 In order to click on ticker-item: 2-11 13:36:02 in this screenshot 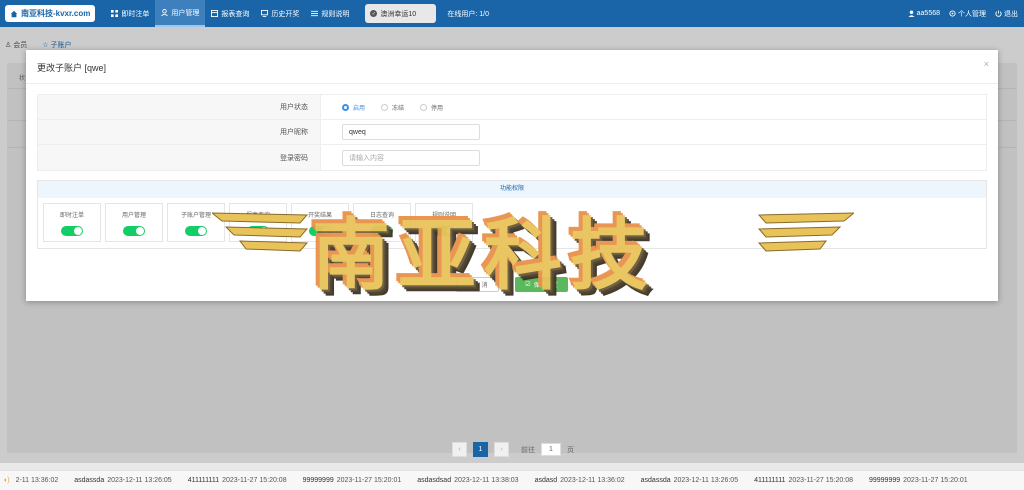, I will do `click(36, 480)`.